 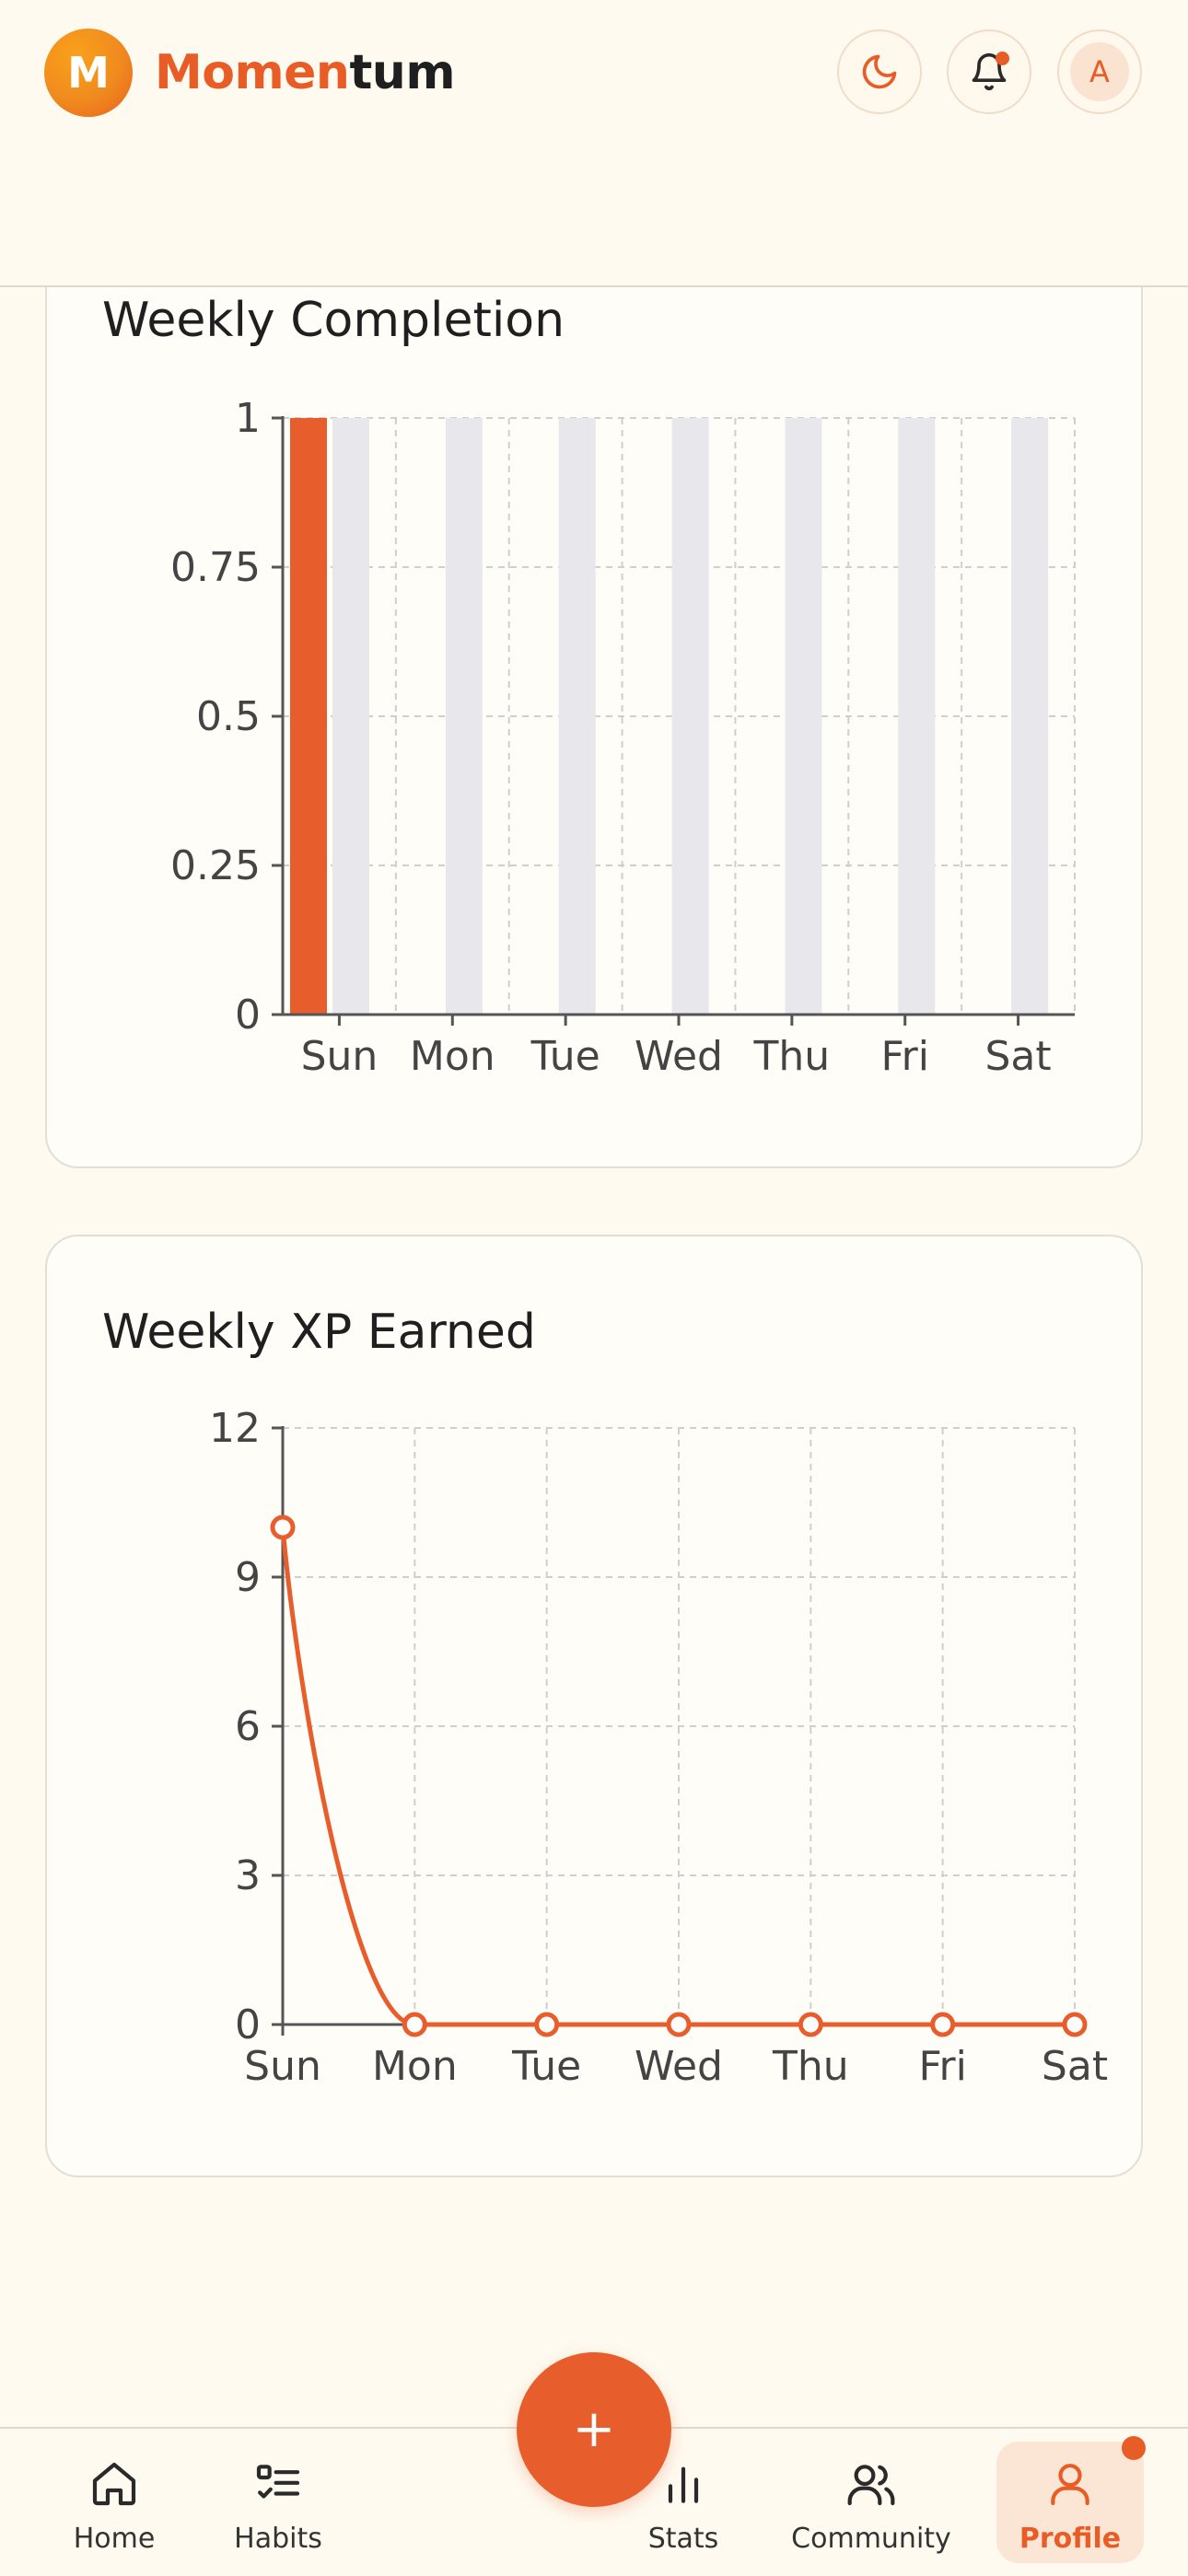 I want to click on y-tick-label: 1, so click(x=248, y=418).